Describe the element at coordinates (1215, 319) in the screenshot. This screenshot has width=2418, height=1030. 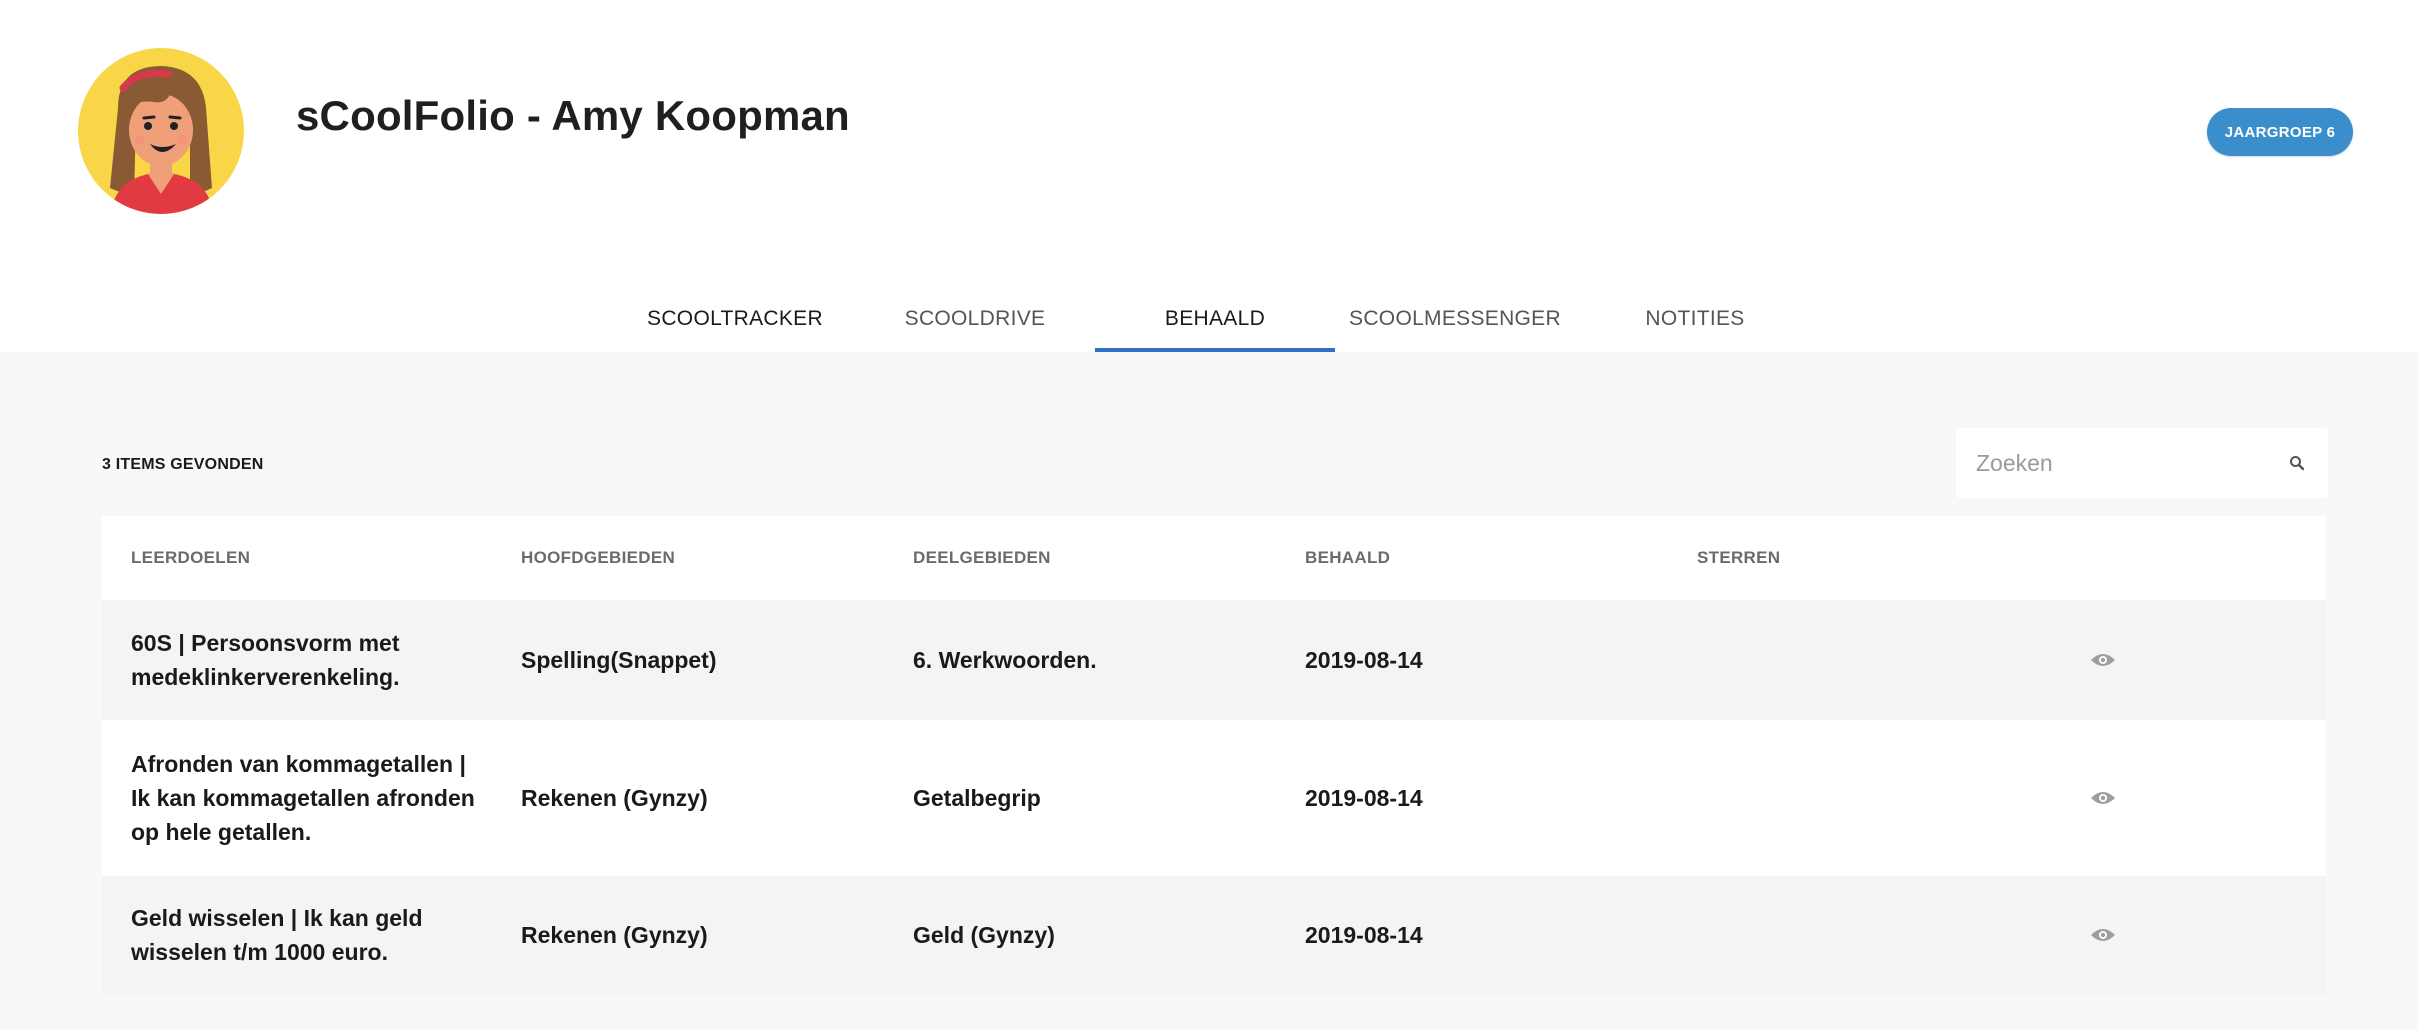
I see `tab-behaald: BEHAALD` at that location.